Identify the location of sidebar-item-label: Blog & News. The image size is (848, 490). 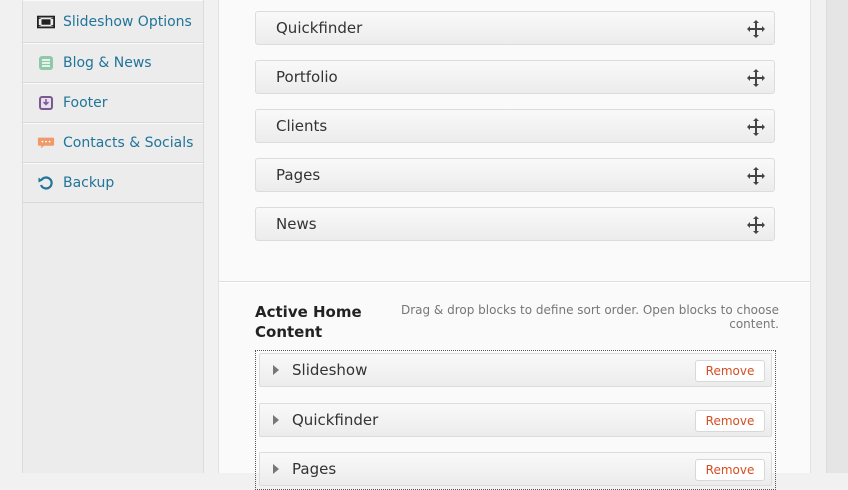
(107, 63).